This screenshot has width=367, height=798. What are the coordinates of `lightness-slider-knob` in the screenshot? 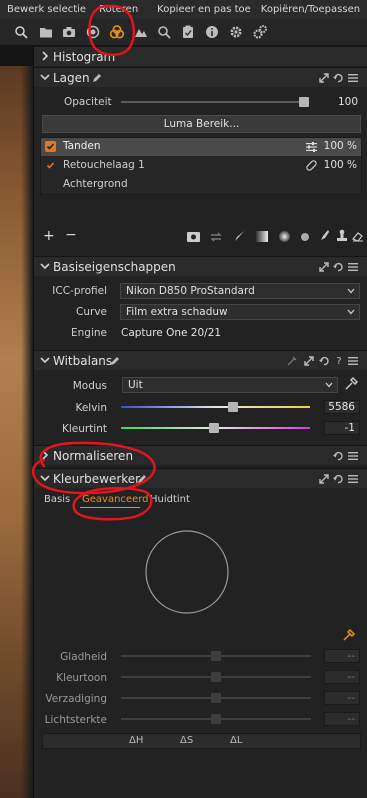 It's located at (216, 719).